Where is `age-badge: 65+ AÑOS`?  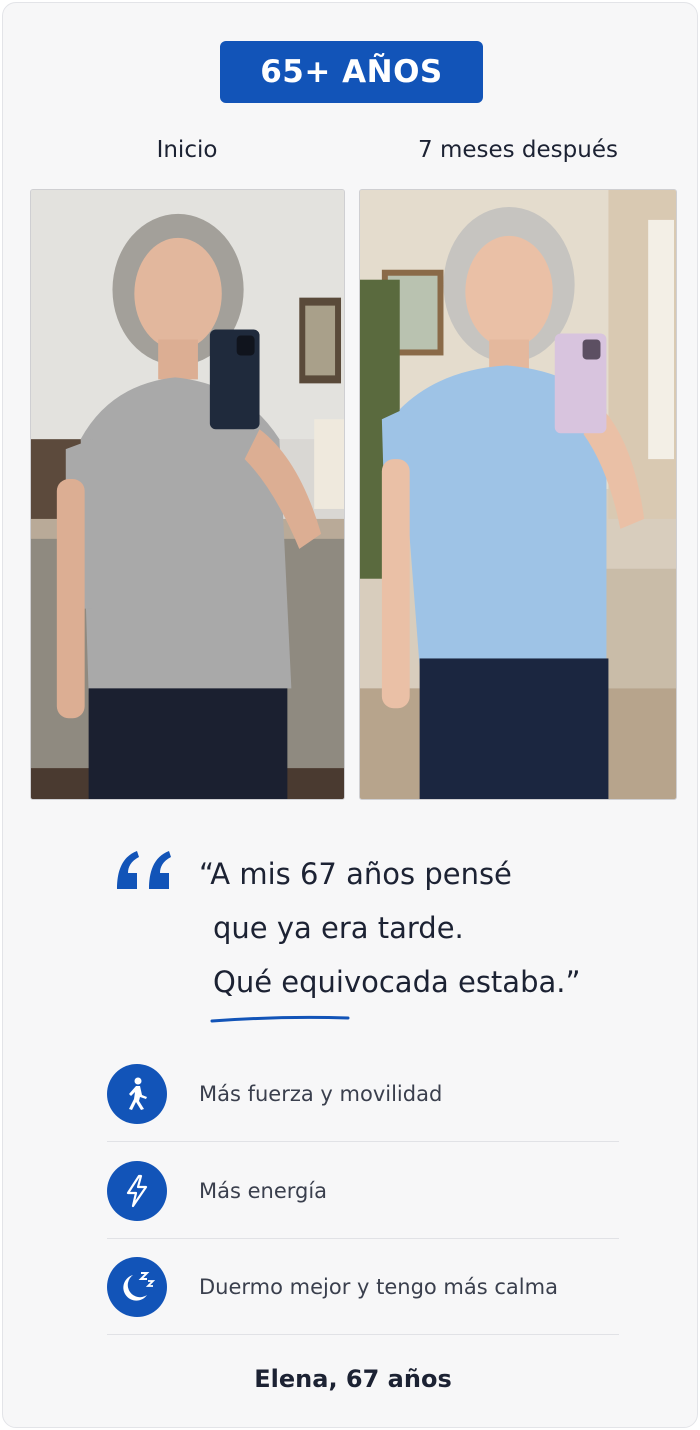
age-badge: 65+ AÑOS is located at coordinates (351, 72).